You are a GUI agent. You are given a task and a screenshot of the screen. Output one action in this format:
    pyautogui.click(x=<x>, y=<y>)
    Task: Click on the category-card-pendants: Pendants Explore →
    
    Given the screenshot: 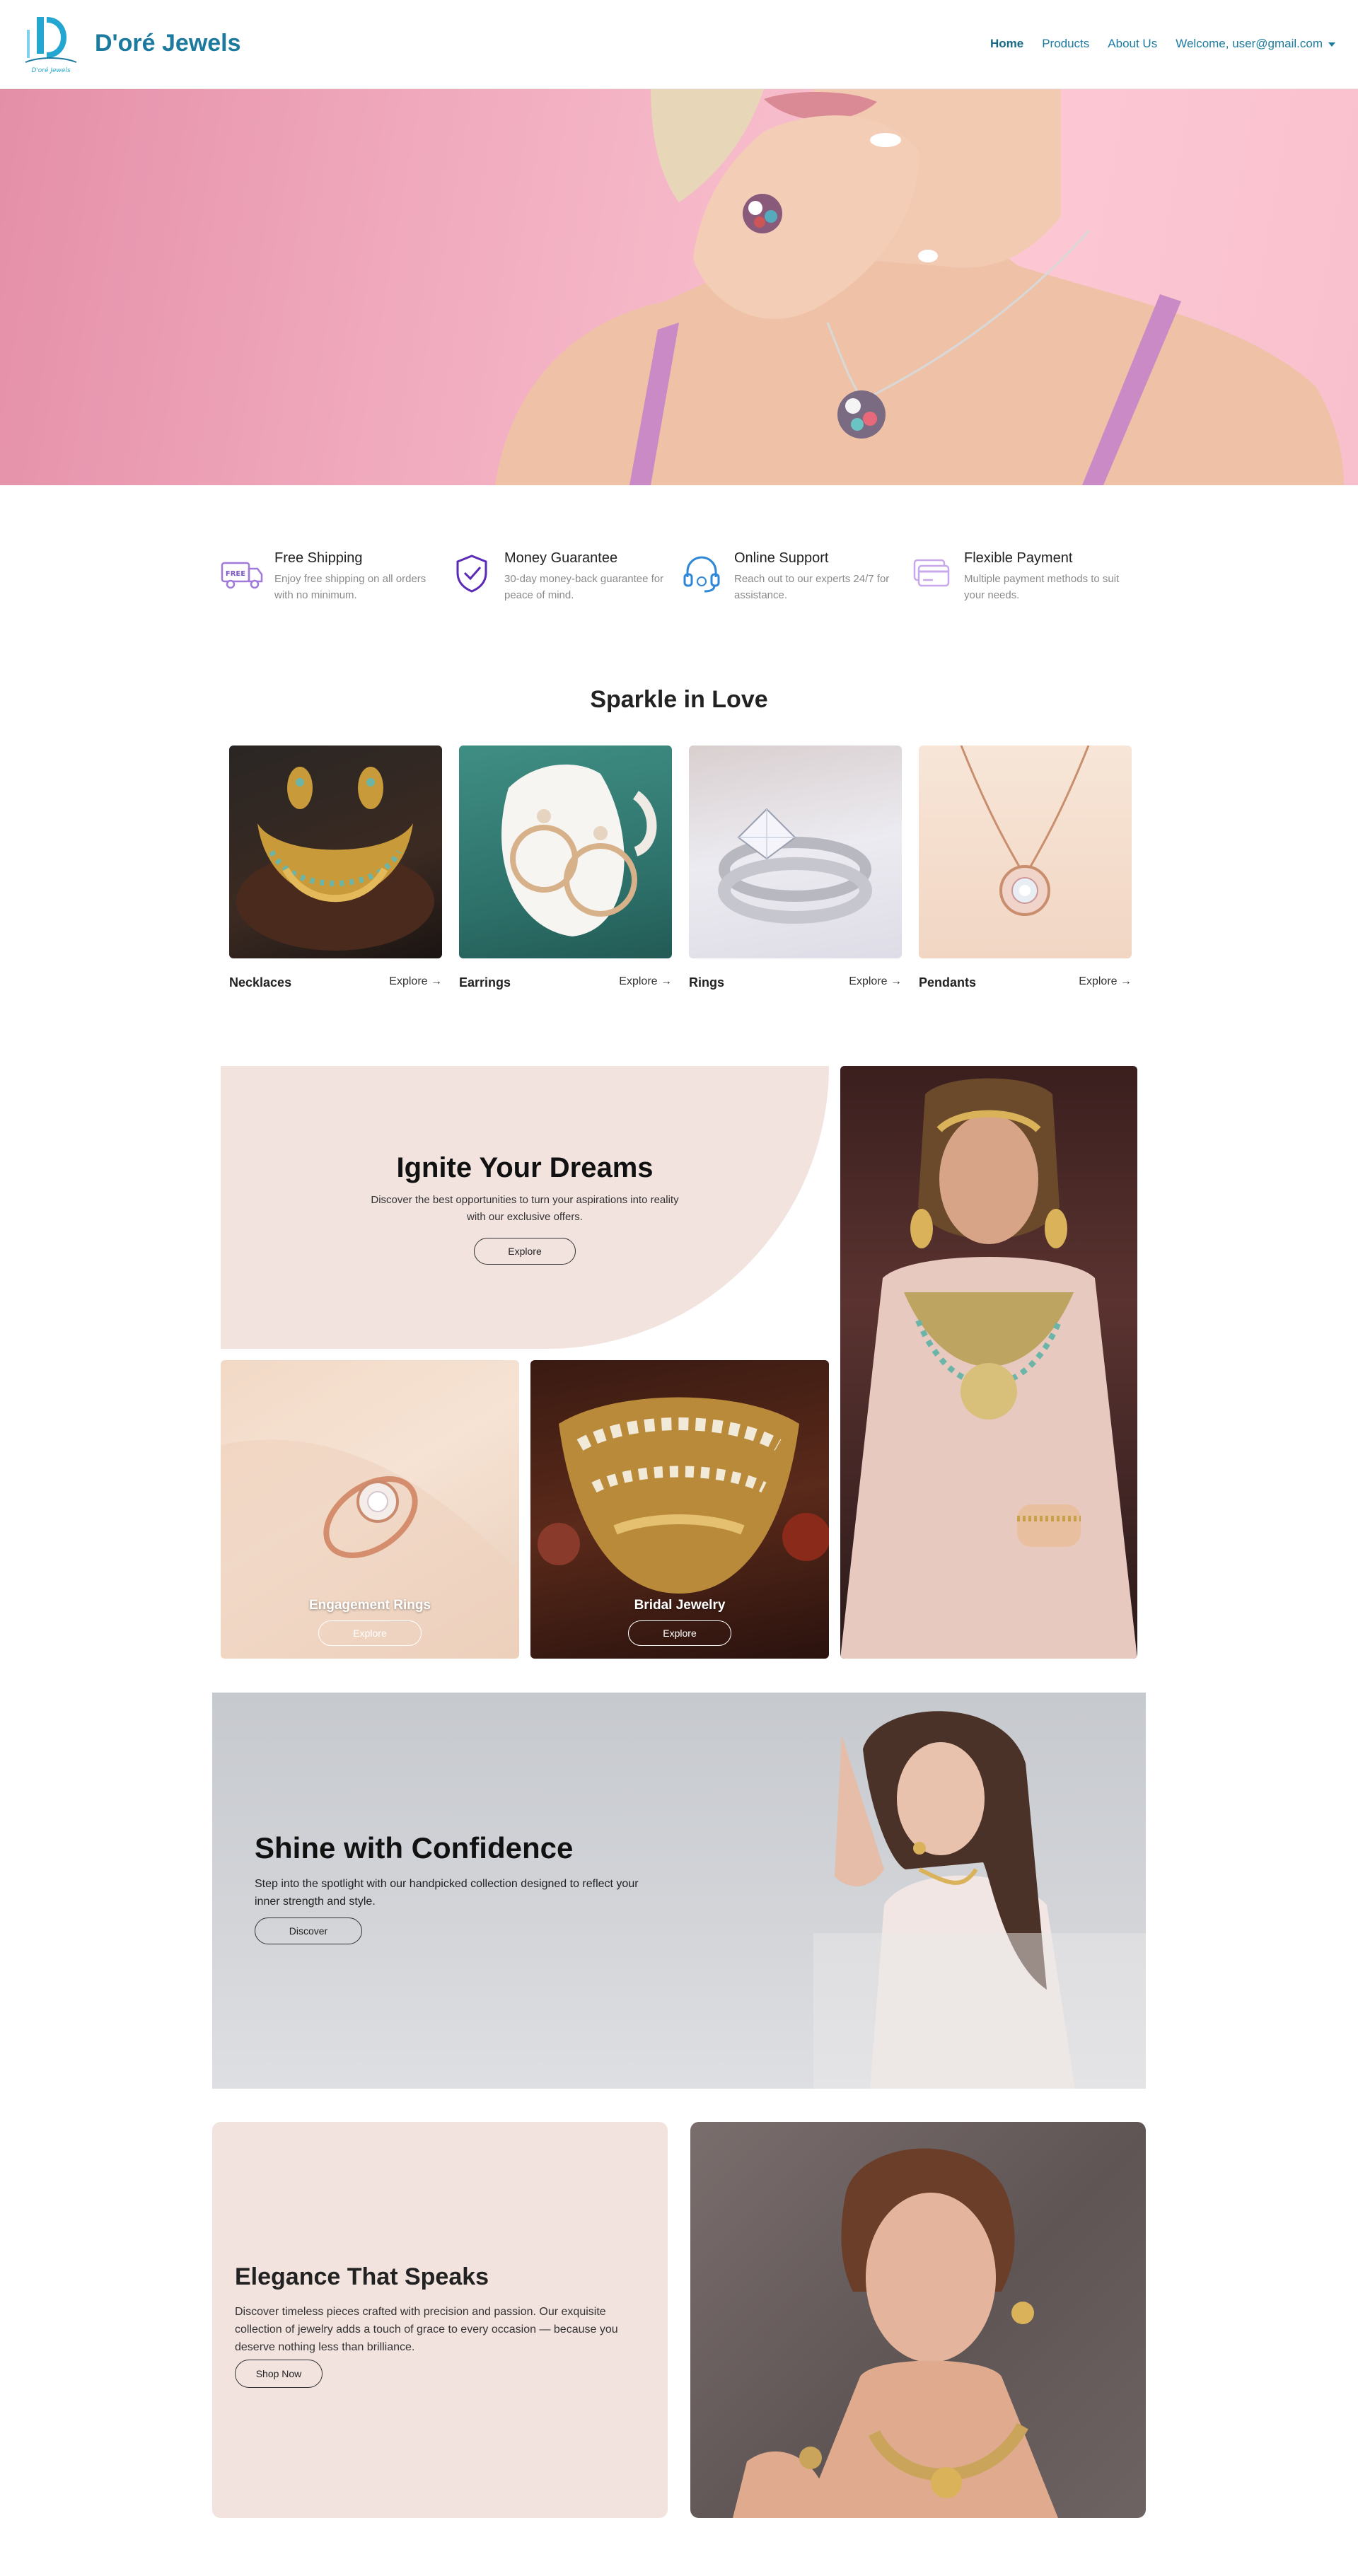 What is the action you would take?
    pyautogui.click(x=1026, y=867)
    